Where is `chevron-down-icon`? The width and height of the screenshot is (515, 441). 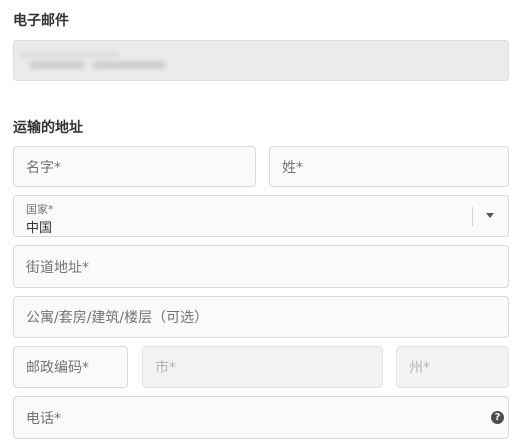
chevron-down-icon is located at coordinates (490, 215).